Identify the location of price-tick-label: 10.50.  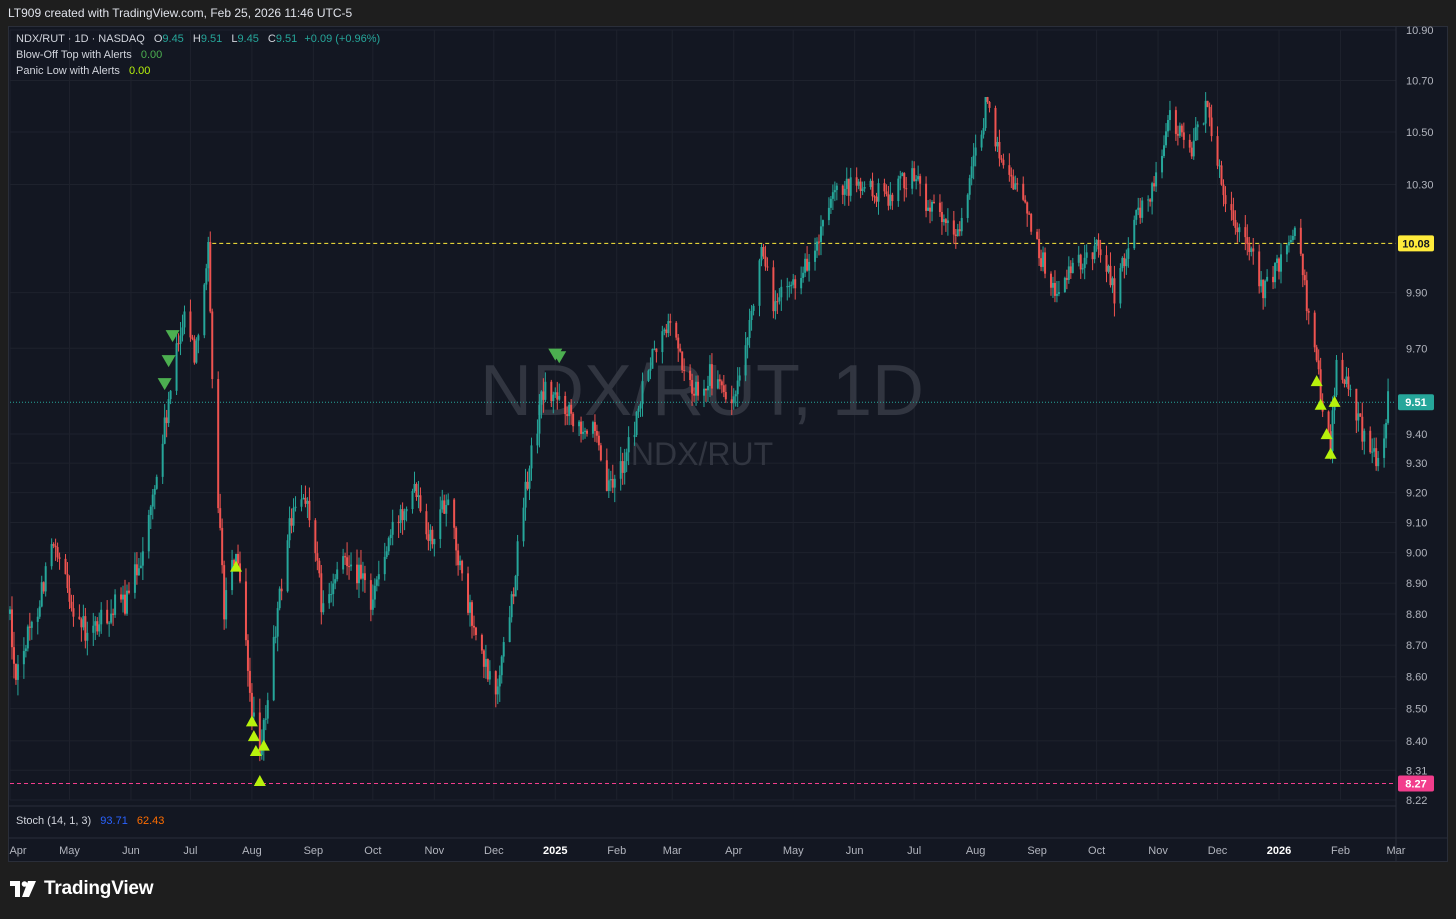
(1420, 133).